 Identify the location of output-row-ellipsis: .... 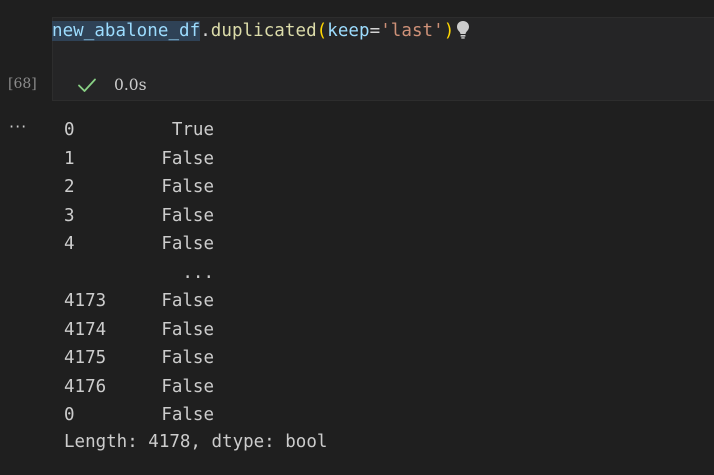
(364, 273).